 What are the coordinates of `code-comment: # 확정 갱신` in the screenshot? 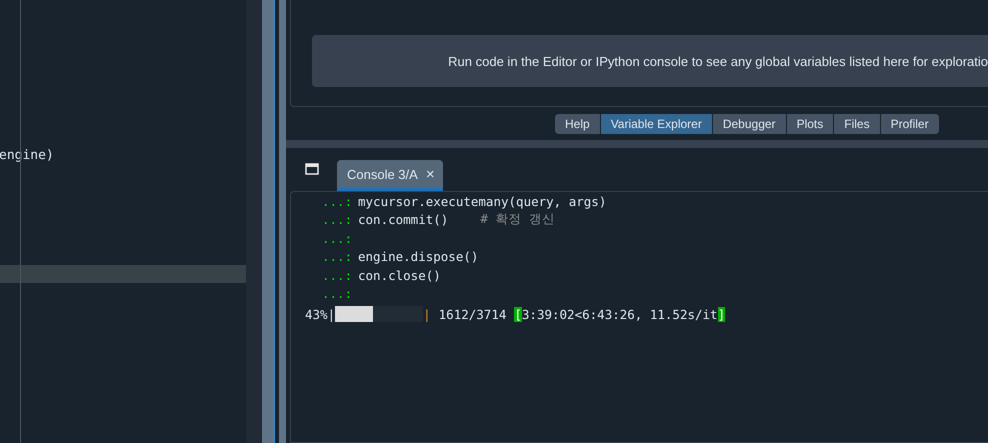 It's located at (517, 219).